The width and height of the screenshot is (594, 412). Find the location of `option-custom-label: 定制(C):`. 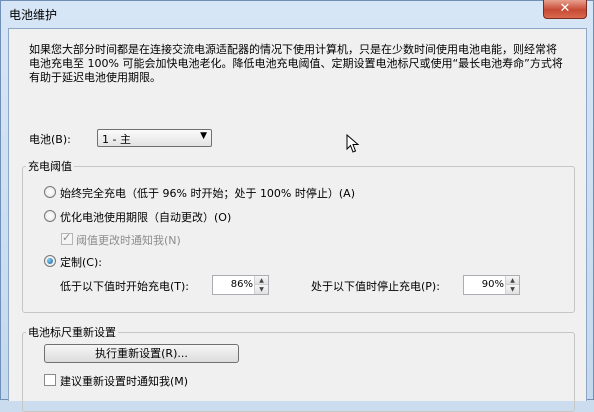

option-custom-label: 定制(C): is located at coordinates (81, 262).